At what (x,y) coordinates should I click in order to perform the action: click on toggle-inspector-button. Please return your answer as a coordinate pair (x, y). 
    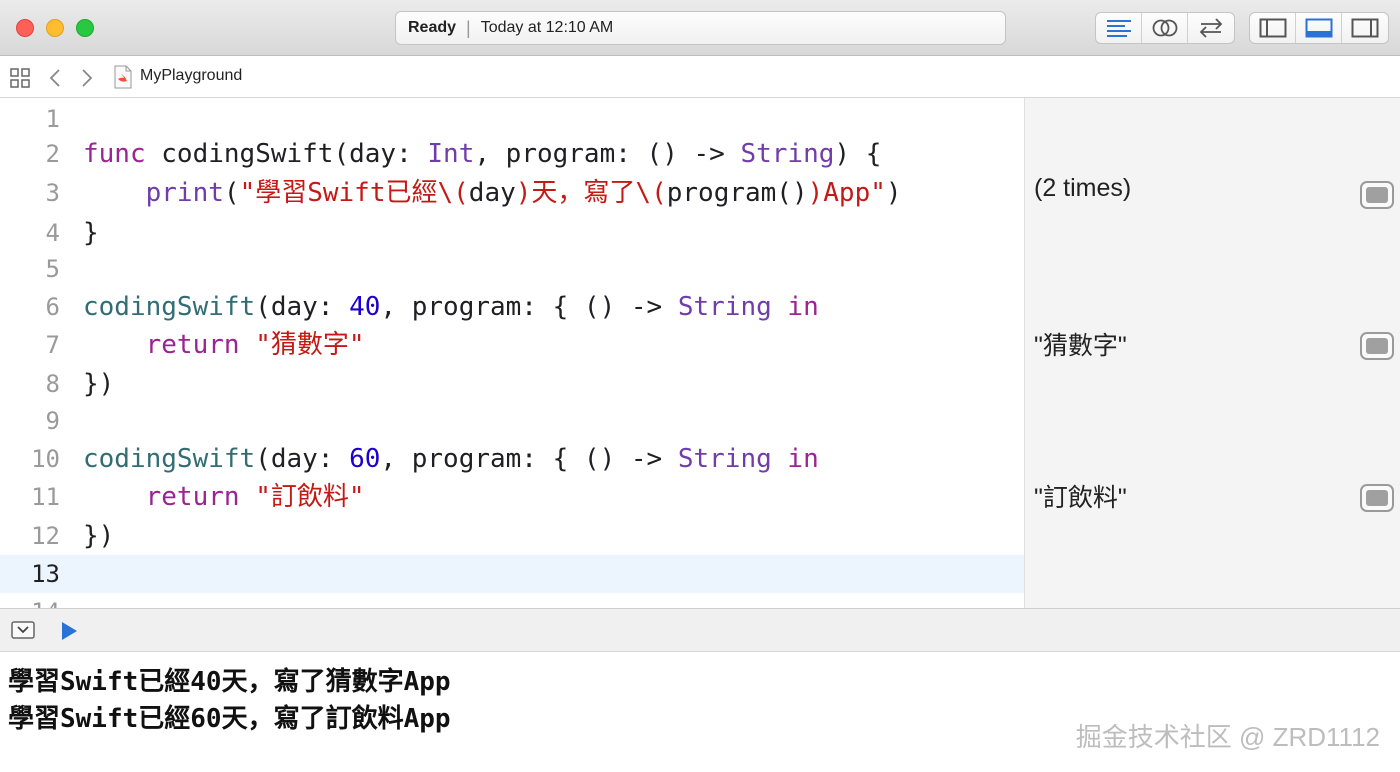
    Looking at the image, I should click on (1365, 28).